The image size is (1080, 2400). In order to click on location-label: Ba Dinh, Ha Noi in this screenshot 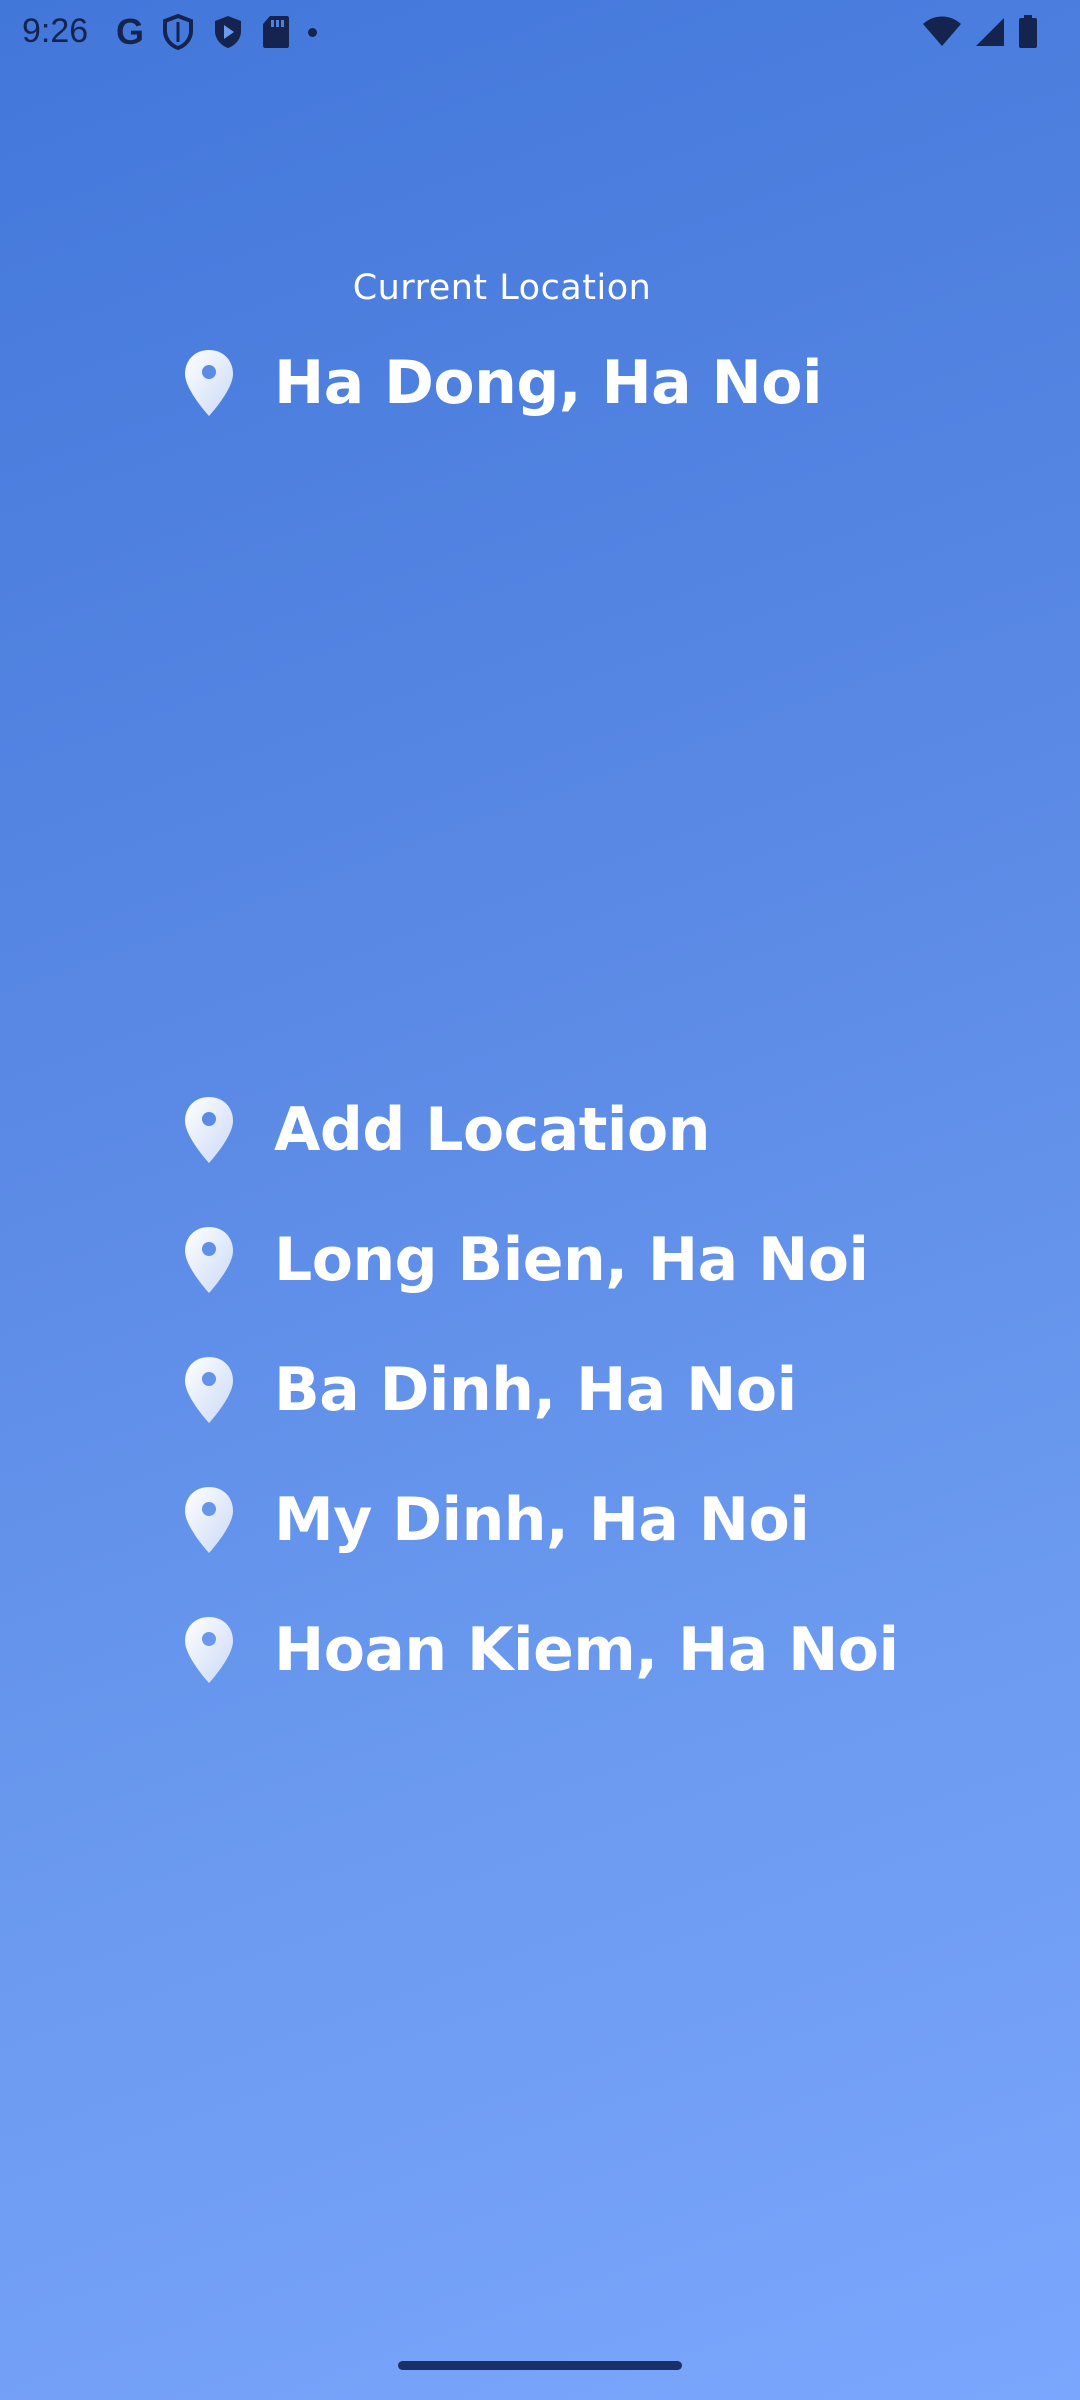, I will do `click(535, 1390)`.